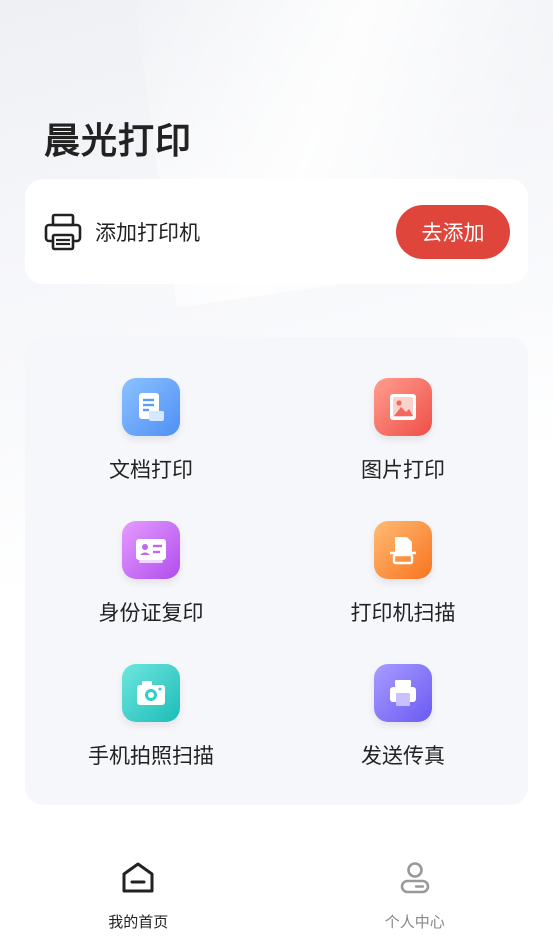 The height and width of the screenshot is (939, 553). What do you see at coordinates (151, 586) in the screenshot?
I see `feature-id-card-copy: 身份证复印` at bounding box center [151, 586].